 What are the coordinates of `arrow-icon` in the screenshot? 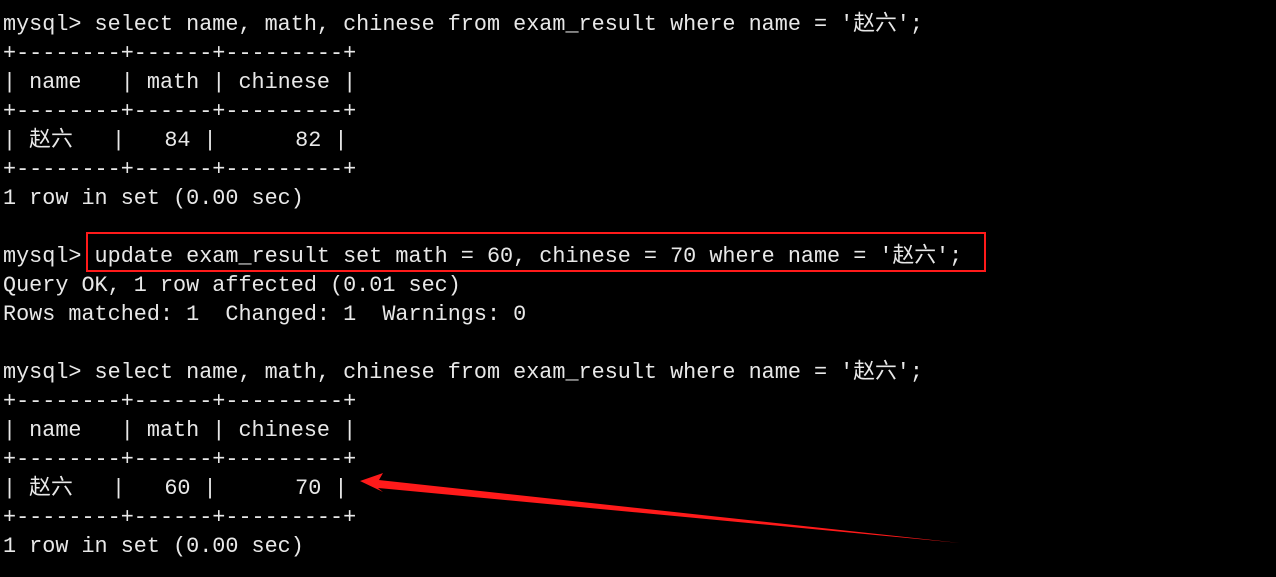 It's located at (660, 508).